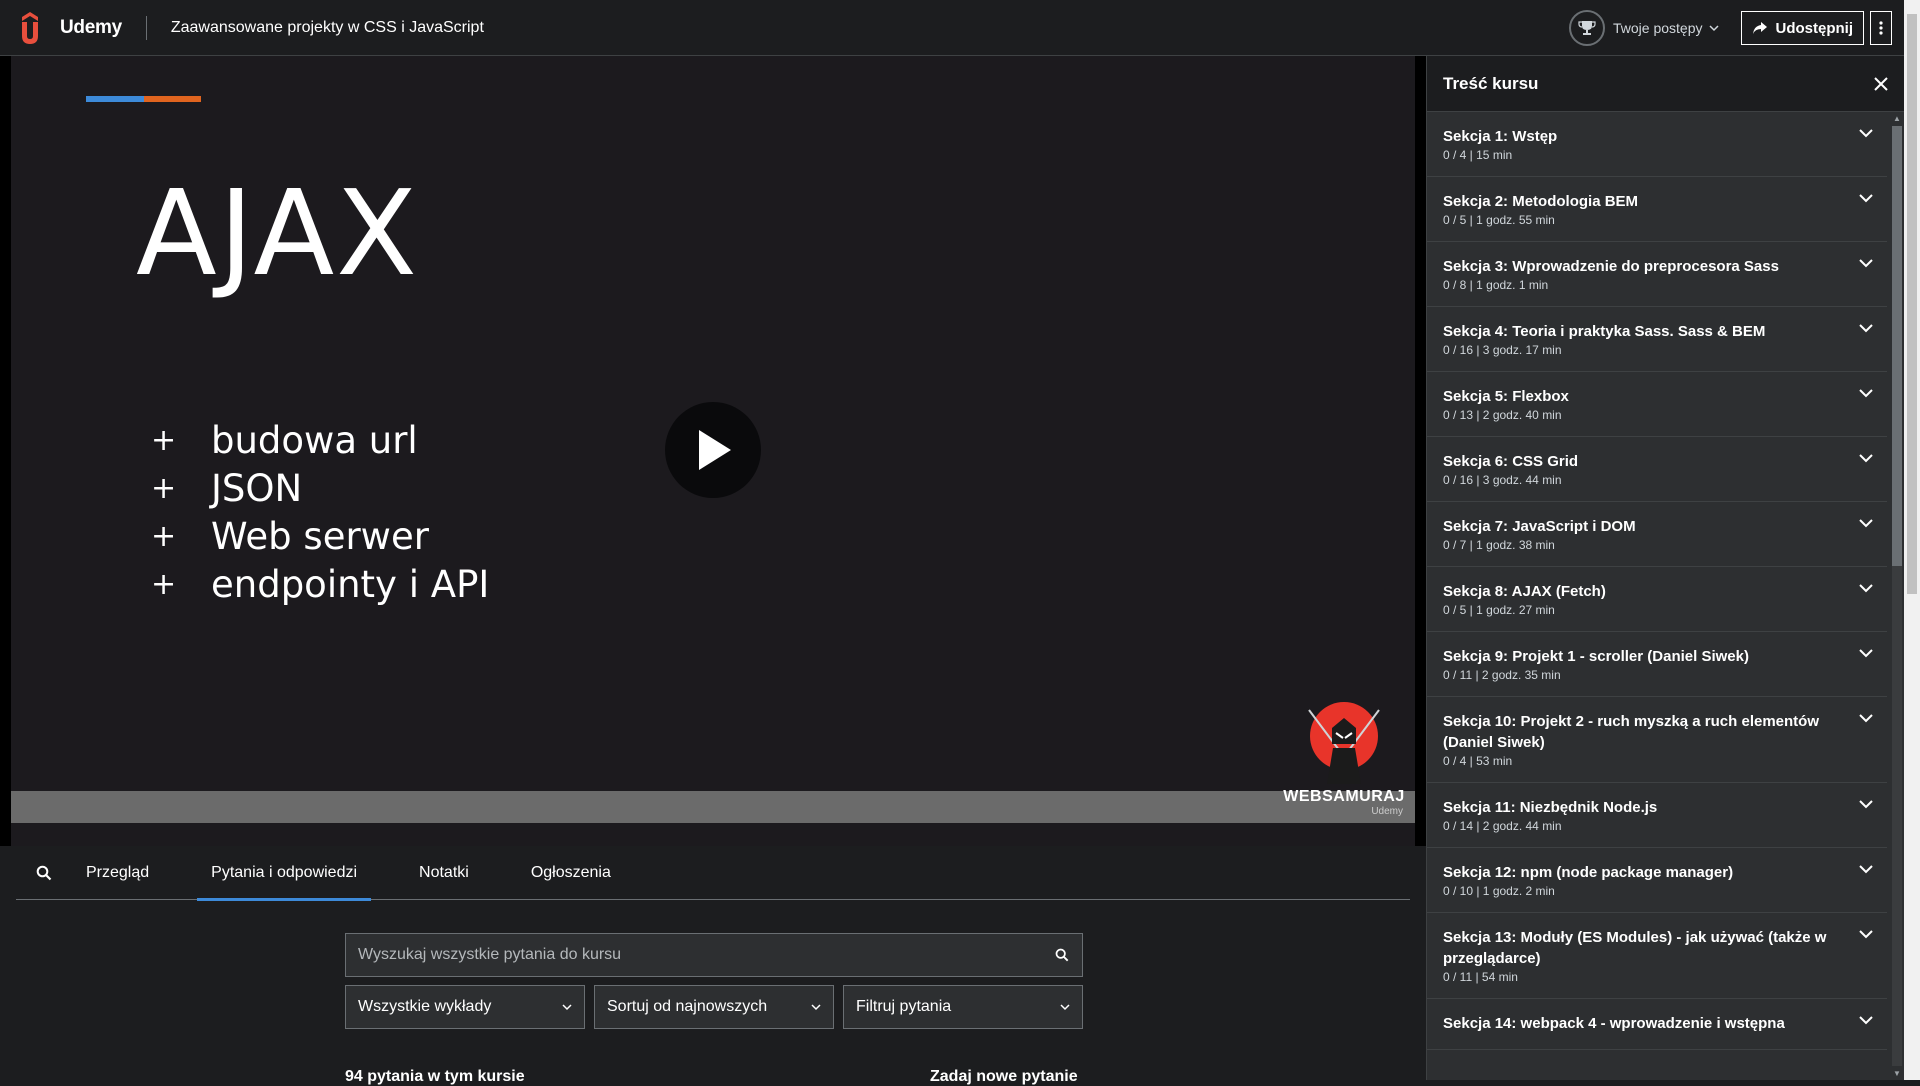 The width and height of the screenshot is (1920, 1086). I want to click on tab-announcements: Ogłoszenia, so click(571, 873).